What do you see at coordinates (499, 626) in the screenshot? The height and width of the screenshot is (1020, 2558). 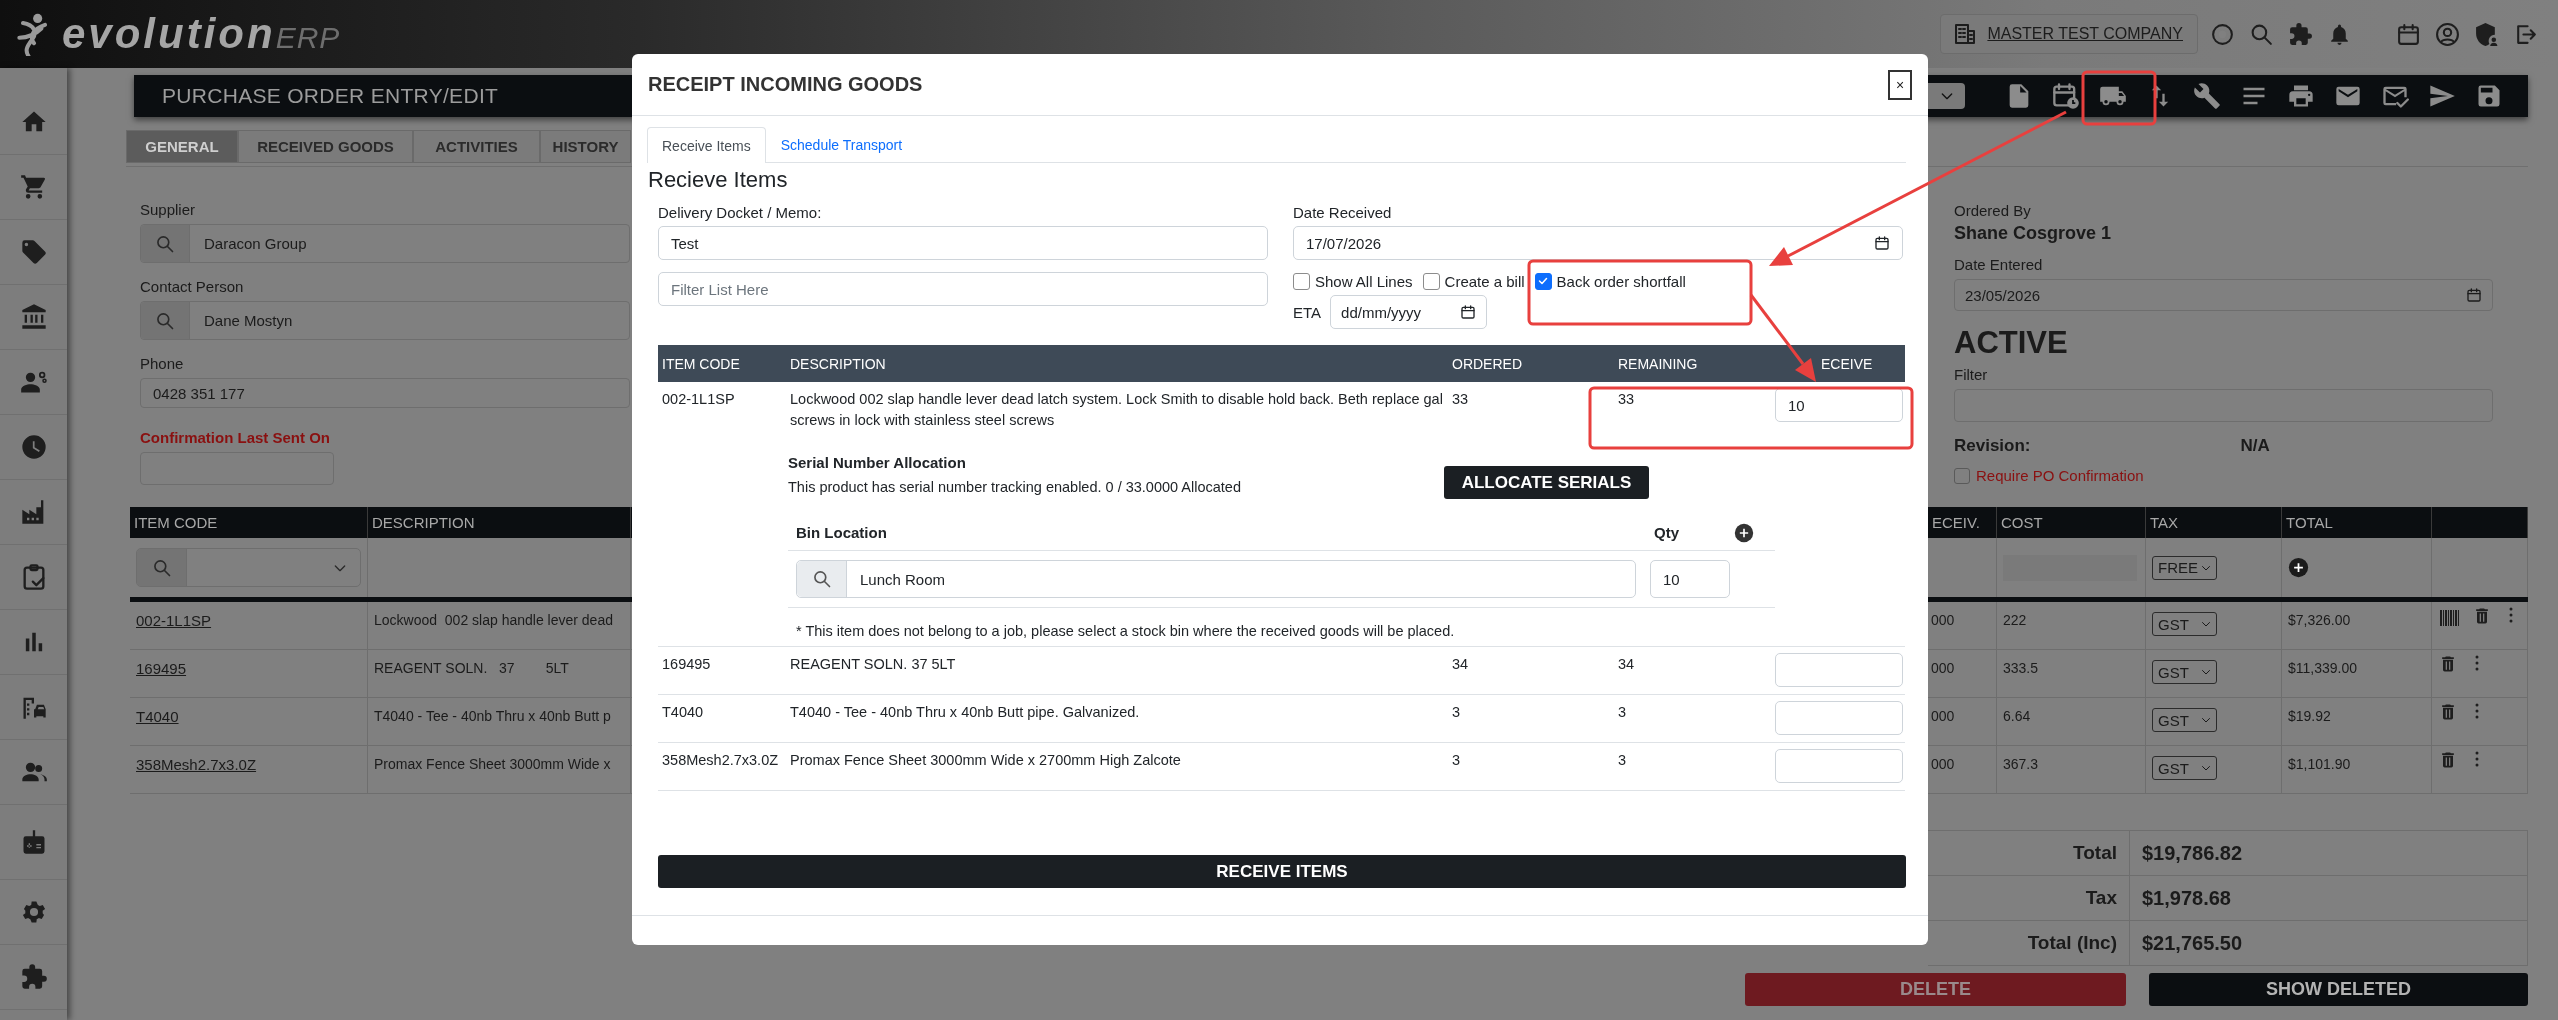 I see `table-cell: Lockwood 002 slap handle lever dead` at bounding box center [499, 626].